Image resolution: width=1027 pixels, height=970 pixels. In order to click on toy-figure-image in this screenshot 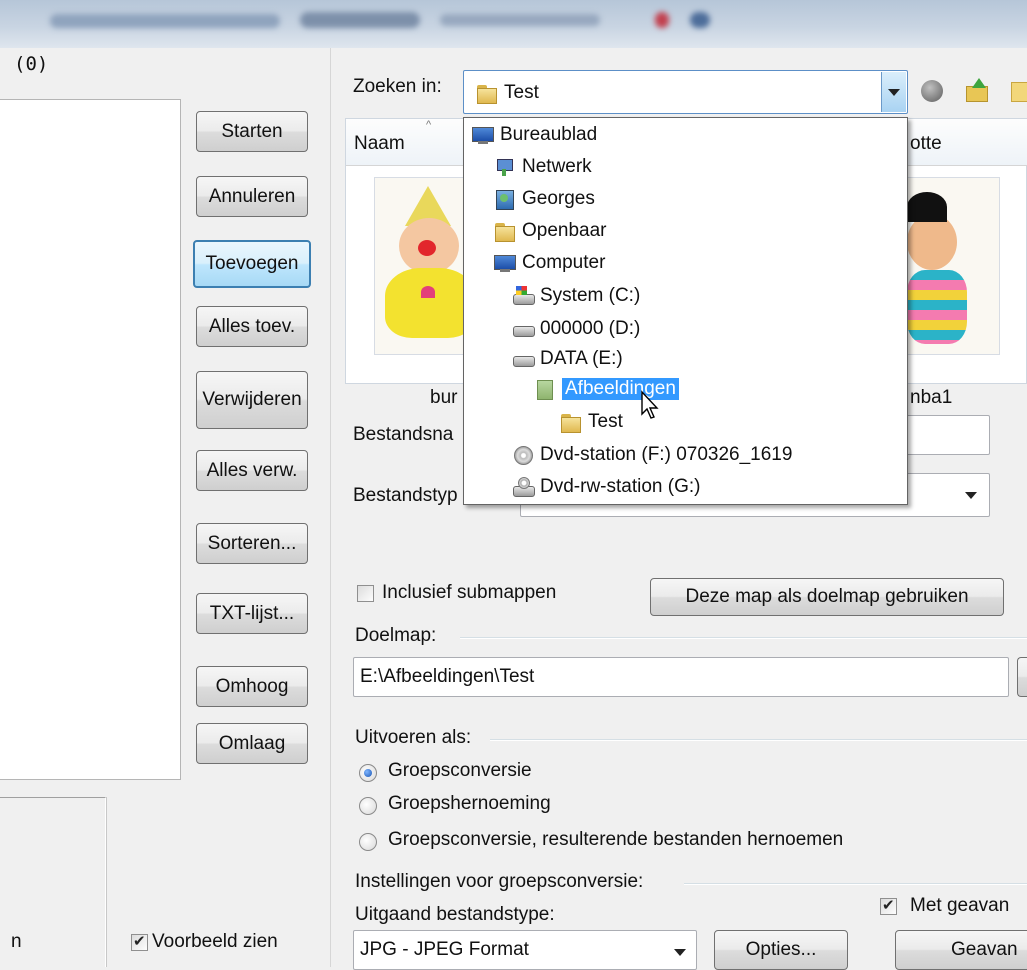, I will do `click(953, 266)`.